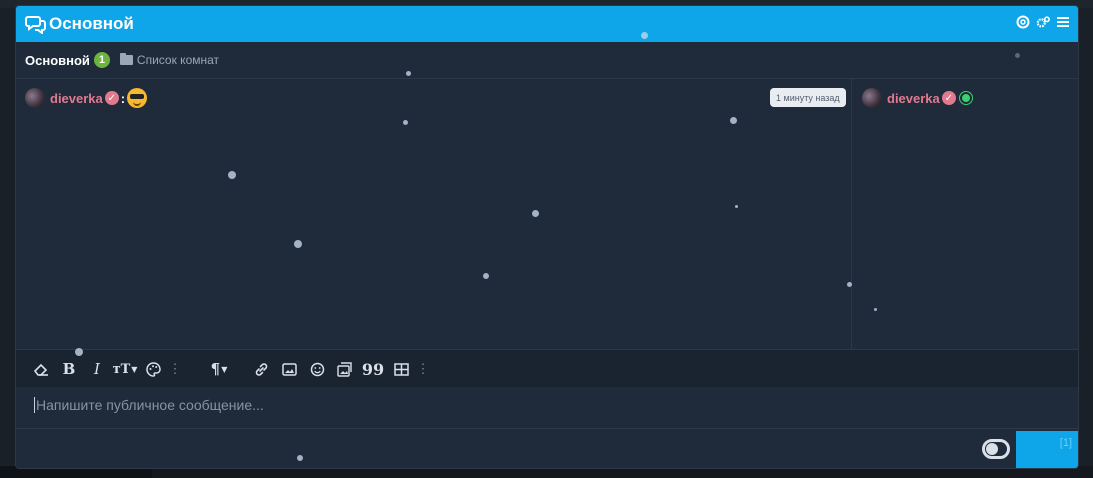 The image size is (1093, 478). What do you see at coordinates (289, 369) in the screenshot?
I see `image-icon` at bounding box center [289, 369].